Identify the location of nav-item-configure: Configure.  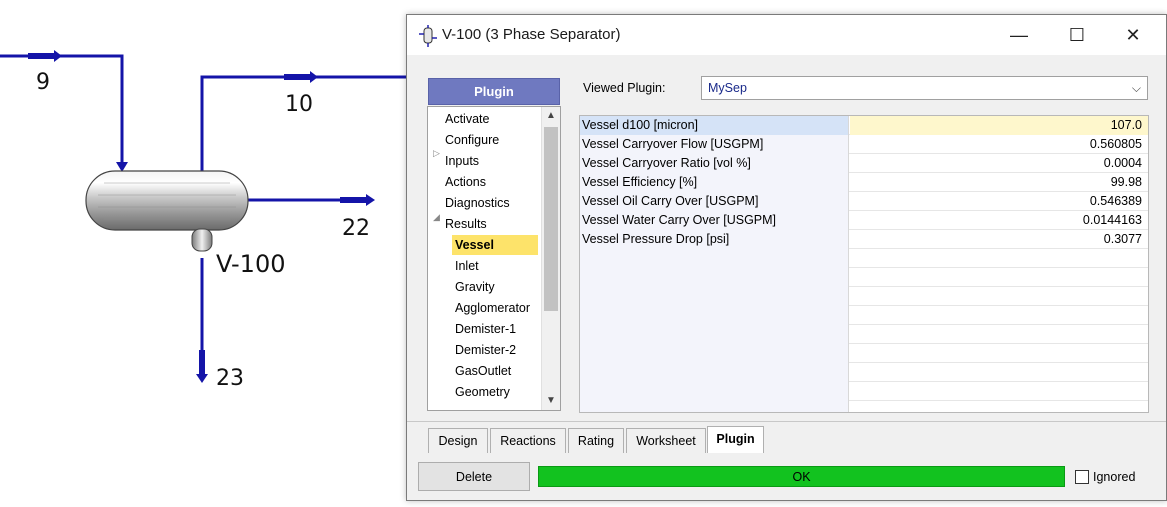
(472, 140).